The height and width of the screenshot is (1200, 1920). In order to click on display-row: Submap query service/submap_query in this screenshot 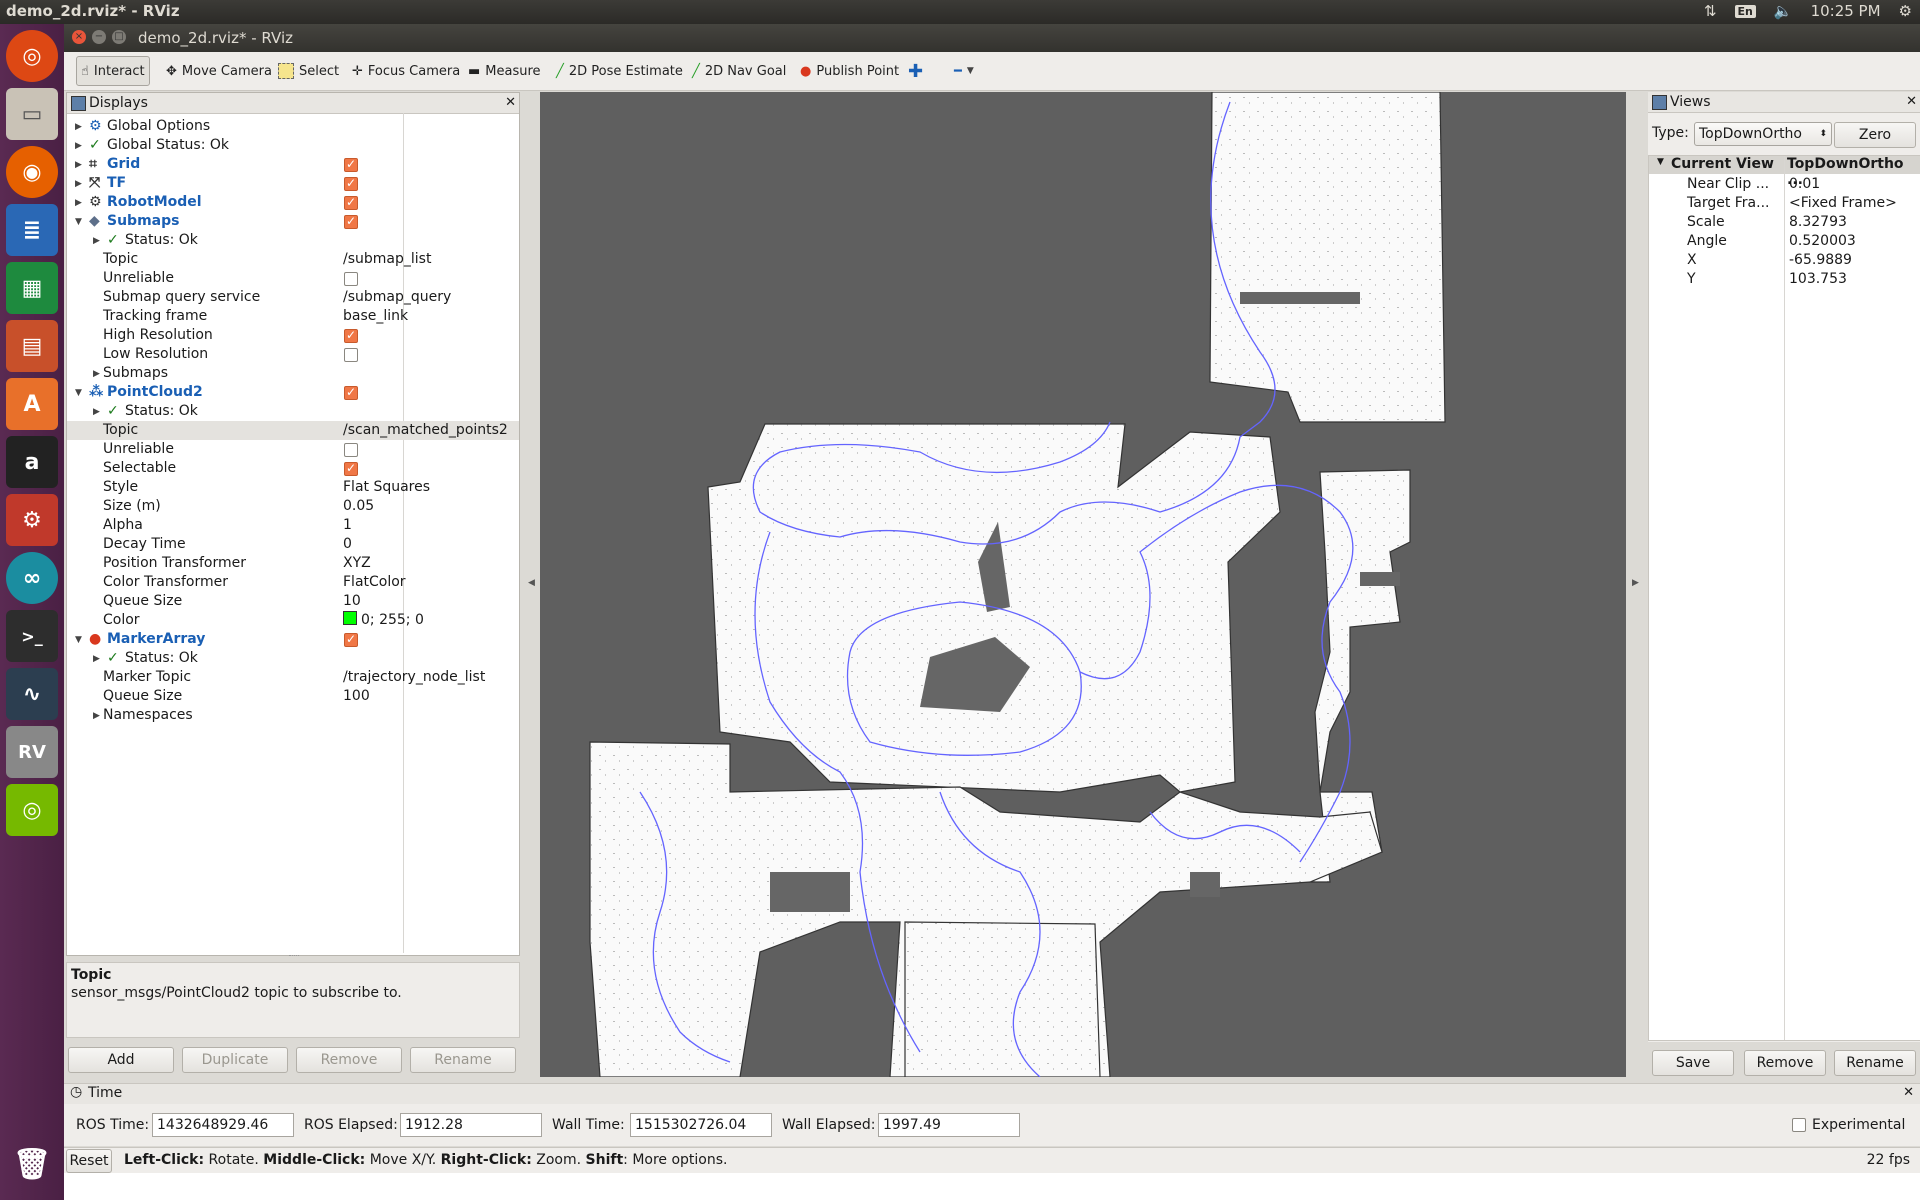, I will do `click(293, 297)`.